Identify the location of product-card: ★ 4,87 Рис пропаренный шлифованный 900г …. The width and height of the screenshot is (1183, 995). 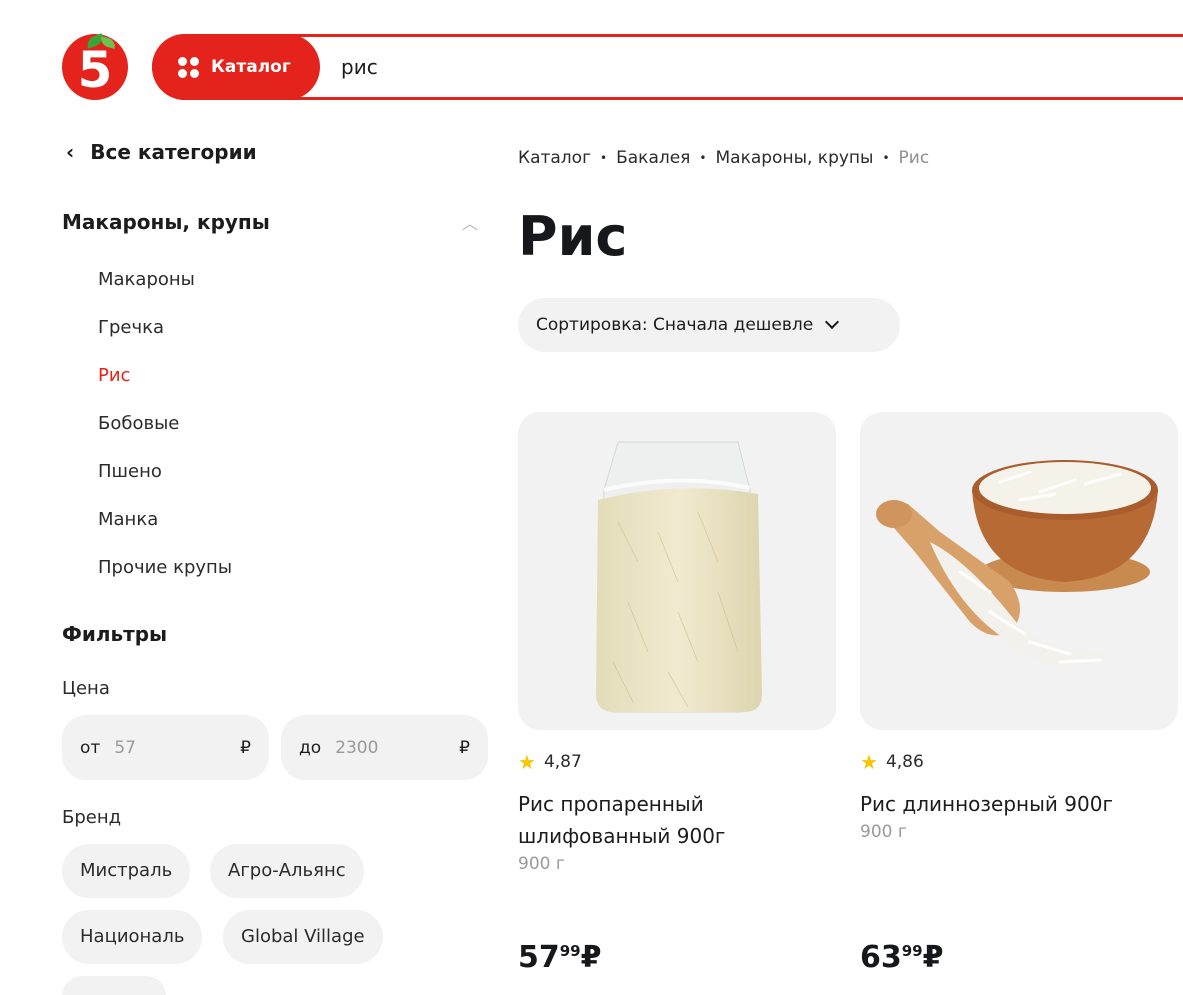
(677, 643).